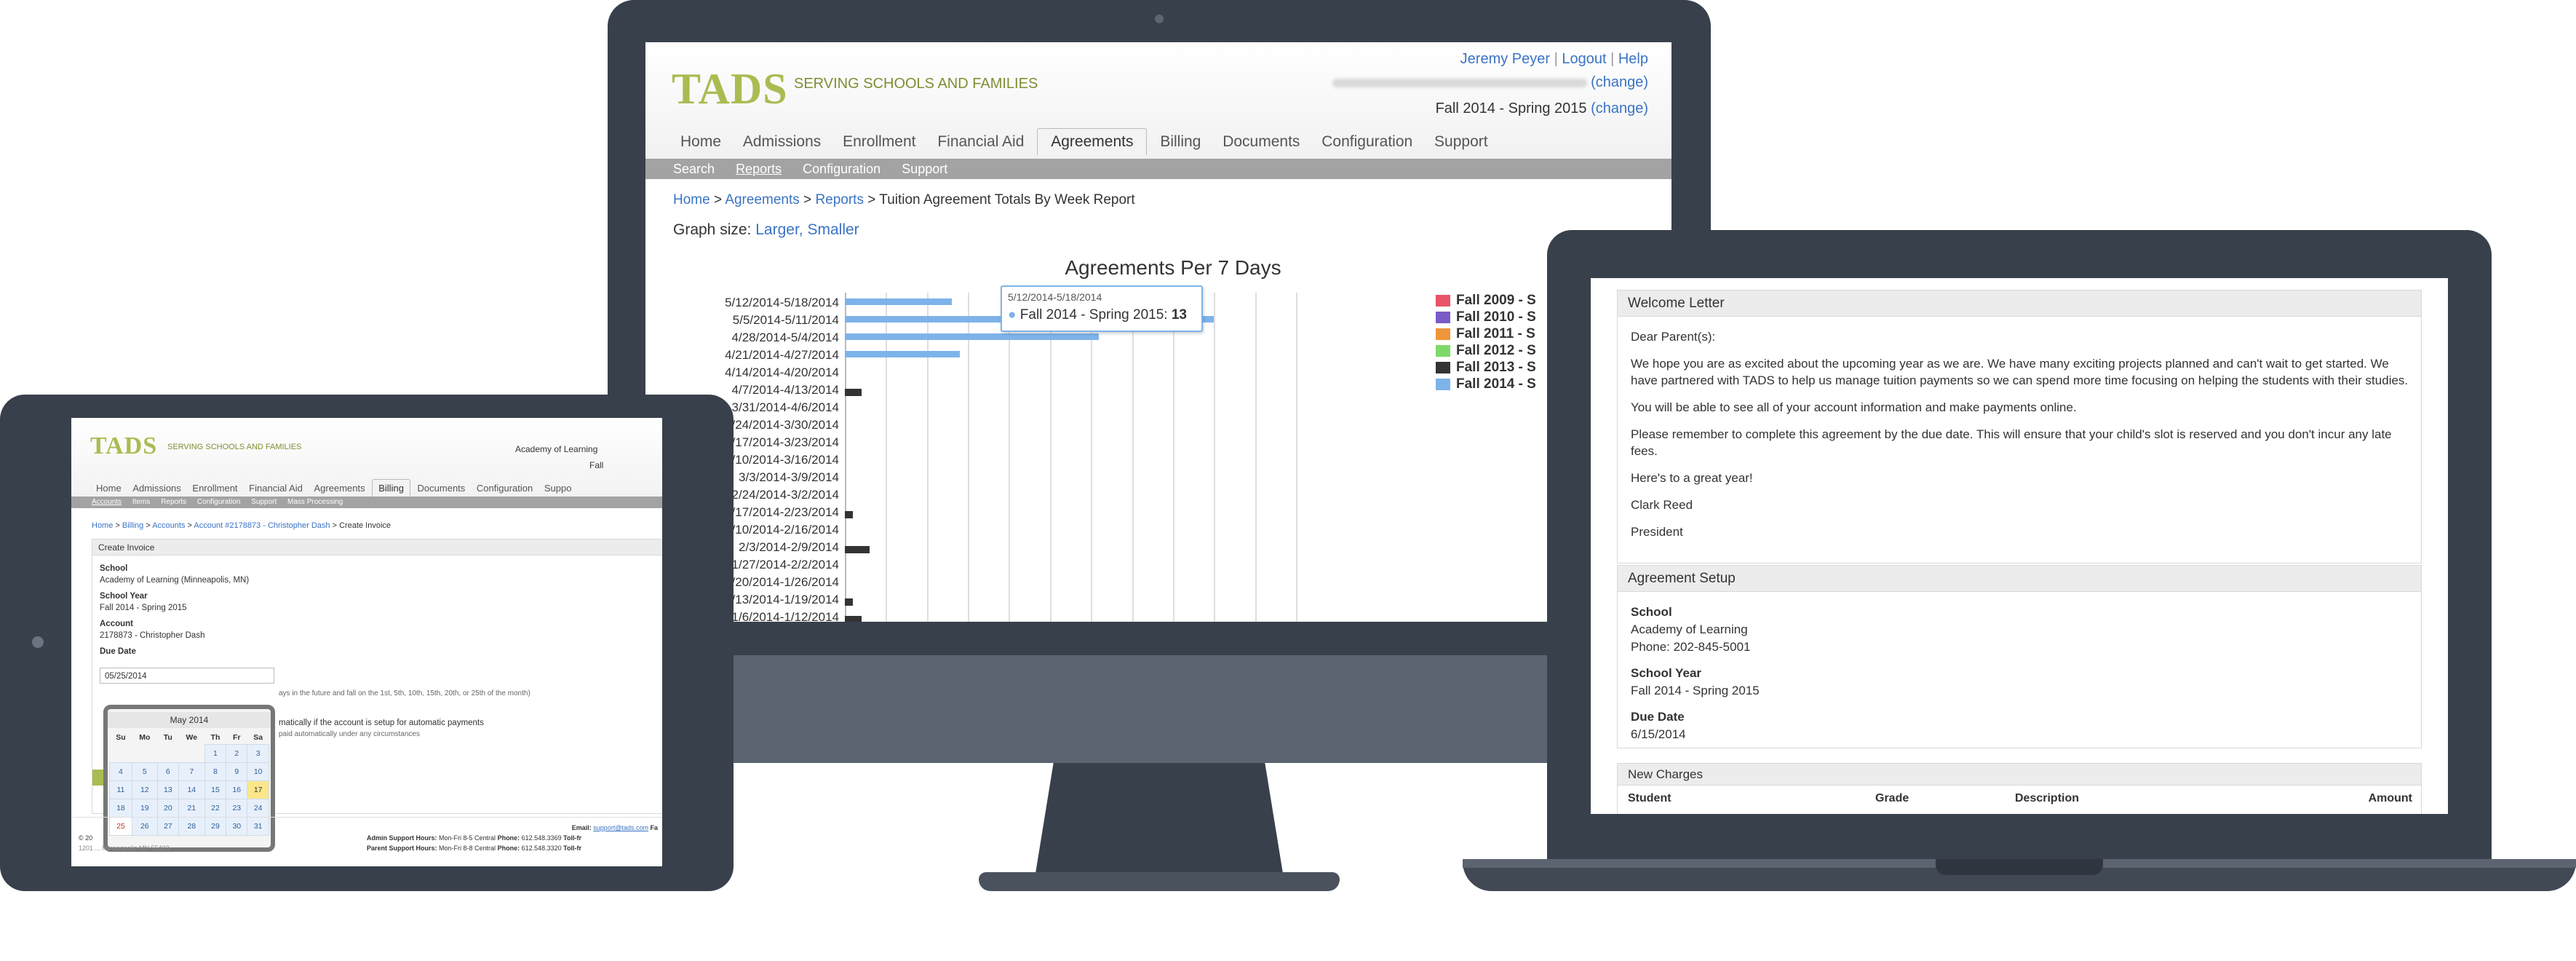 The width and height of the screenshot is (2576, 961). Describe the element at coordinates (192, 789) in the screenshot. I see `calendar-day: 14` at that location.